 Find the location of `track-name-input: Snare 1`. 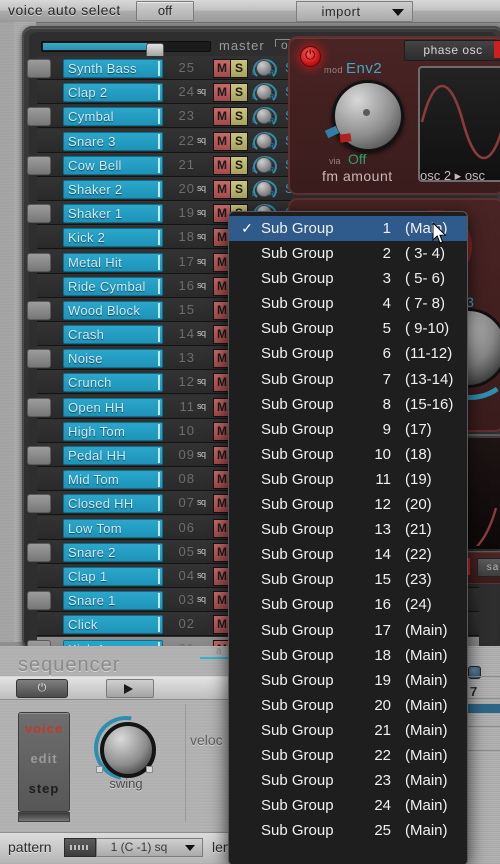

track-name-input: Snare 1 is located at coordinates (113, 601).